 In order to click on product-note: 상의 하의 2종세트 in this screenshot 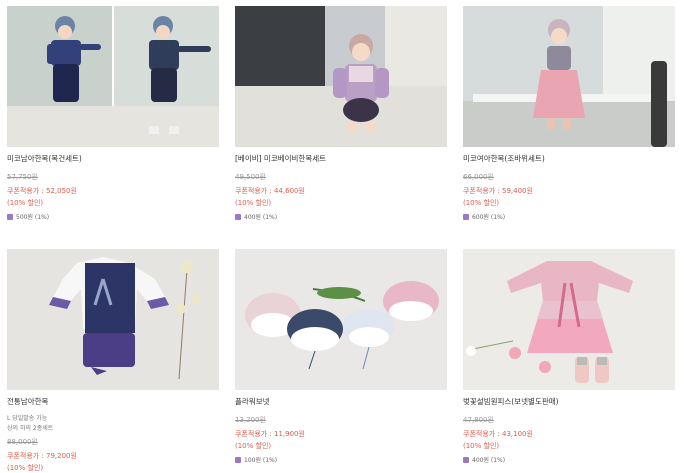, I will do `click(30, 428)`.